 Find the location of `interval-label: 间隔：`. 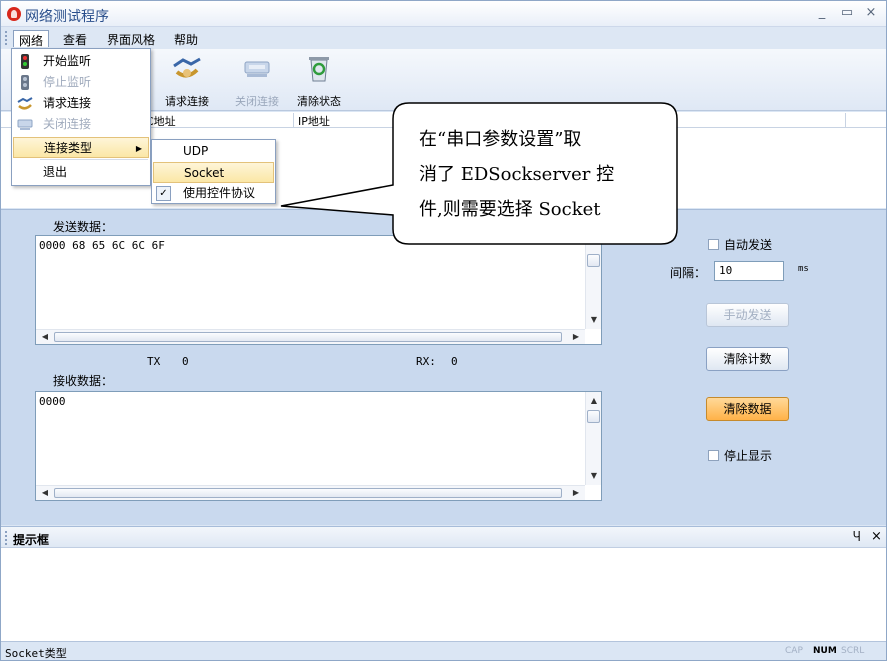

interval-label: 间隔： is located at coordinates (688, 273).